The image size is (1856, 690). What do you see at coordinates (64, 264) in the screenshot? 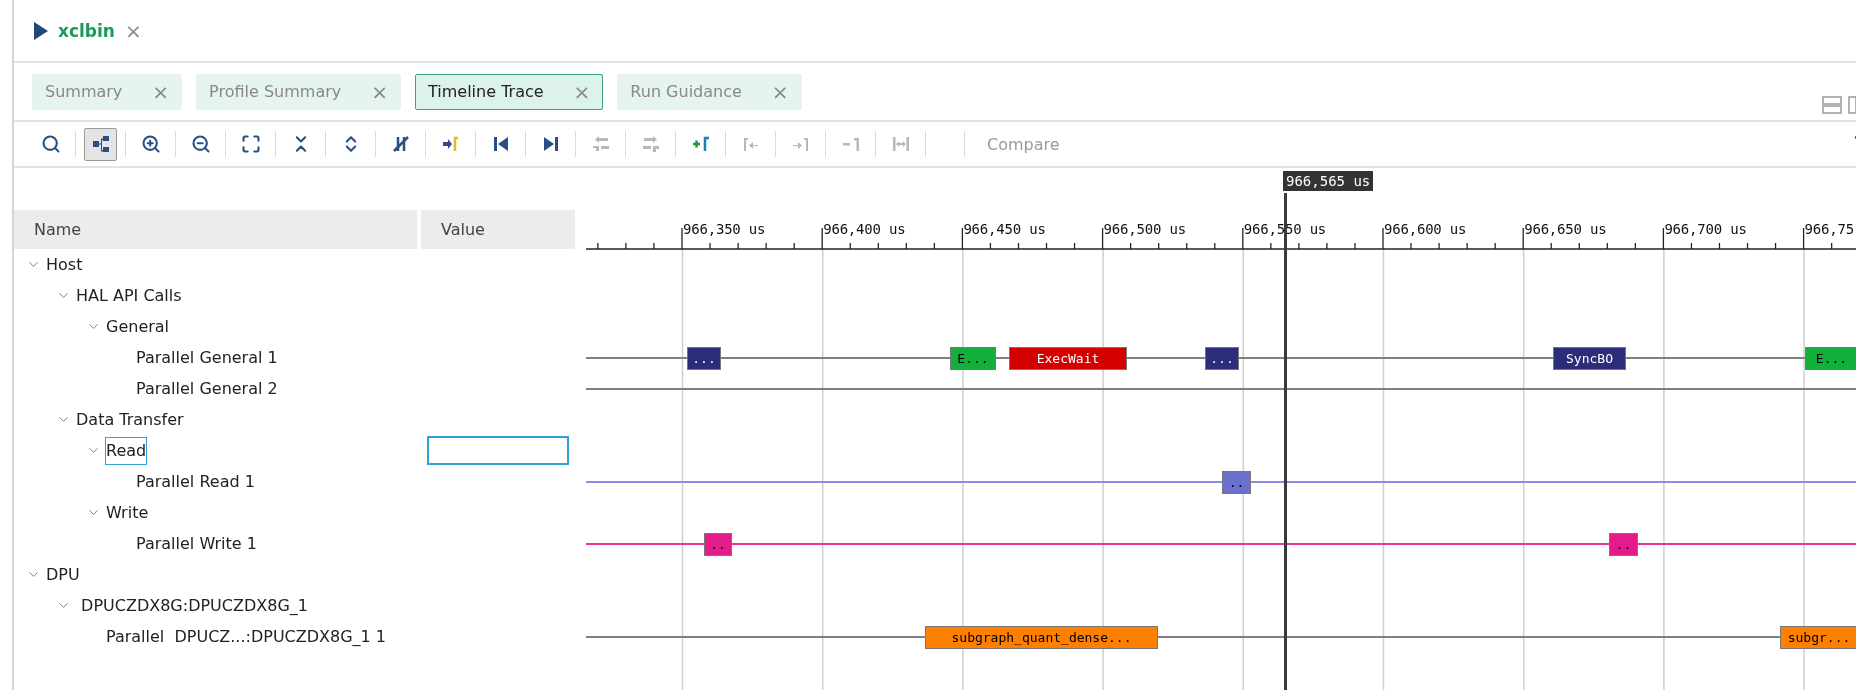
I see `tree-item: Host` at bounding box center [64, 264].